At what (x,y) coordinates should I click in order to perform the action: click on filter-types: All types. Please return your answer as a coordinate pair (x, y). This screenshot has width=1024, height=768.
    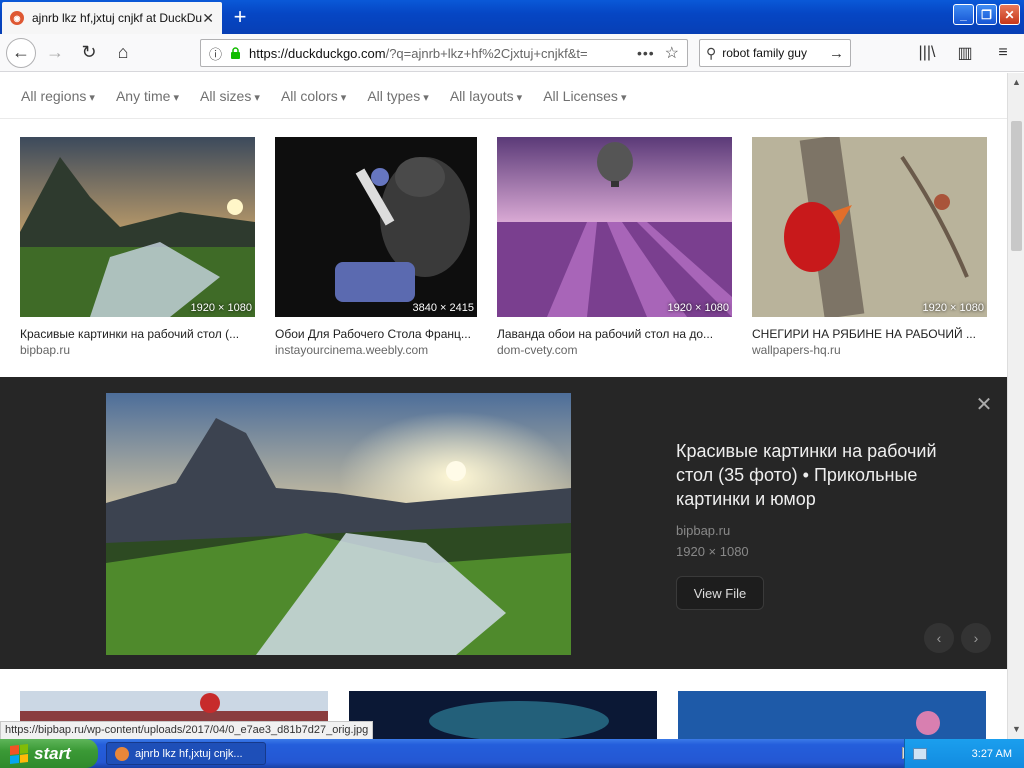
    Looking at the image, I should click on (398, 96).